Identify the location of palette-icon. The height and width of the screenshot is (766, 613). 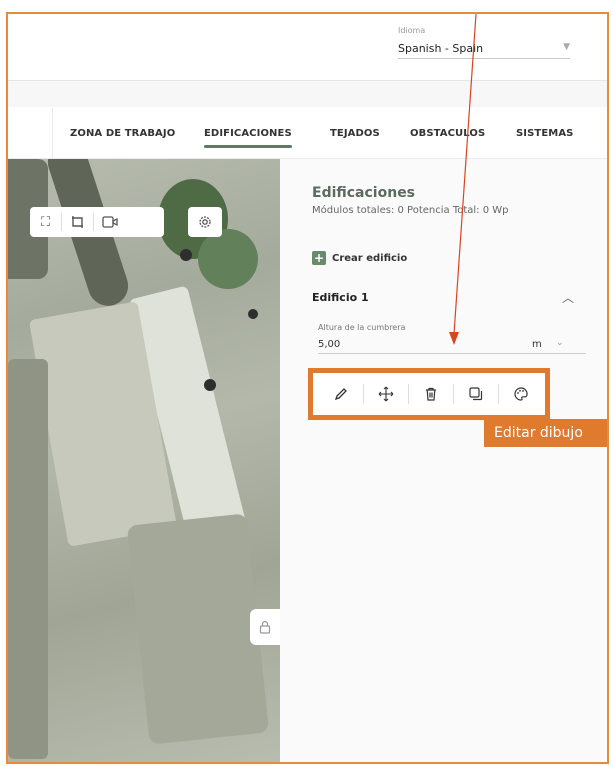
(521, 394).